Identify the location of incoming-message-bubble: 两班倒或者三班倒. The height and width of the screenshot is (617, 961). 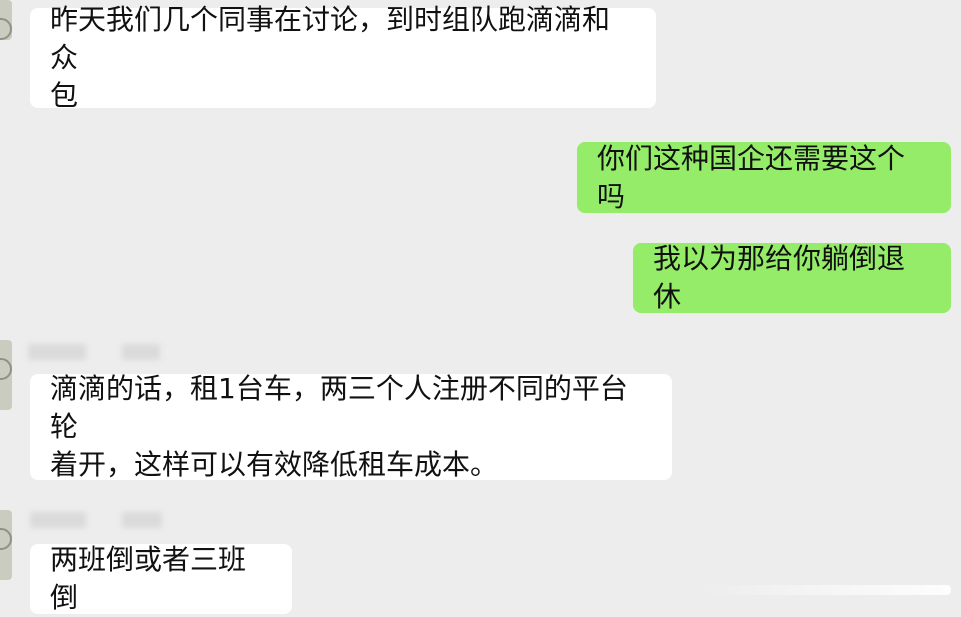
(161, 578).